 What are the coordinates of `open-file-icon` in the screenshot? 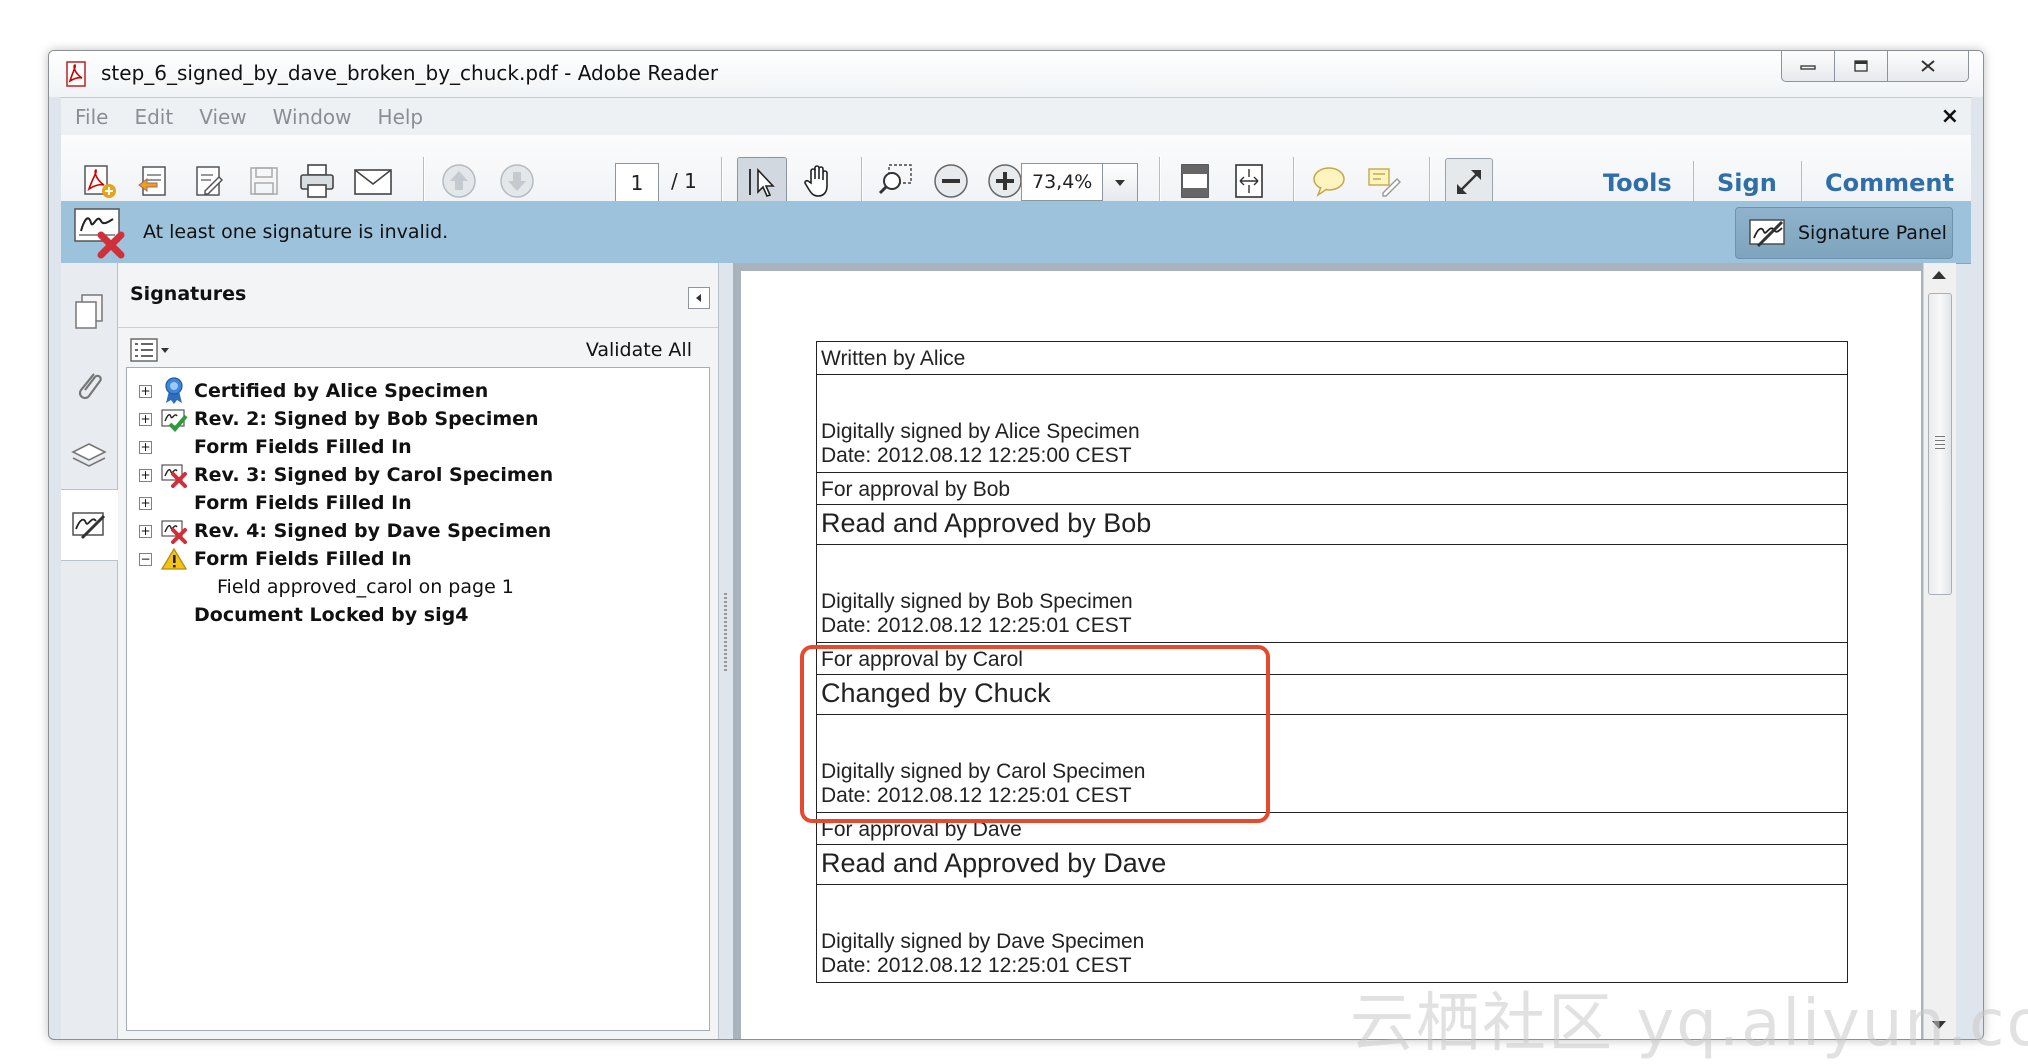 It's located at (152, 181).